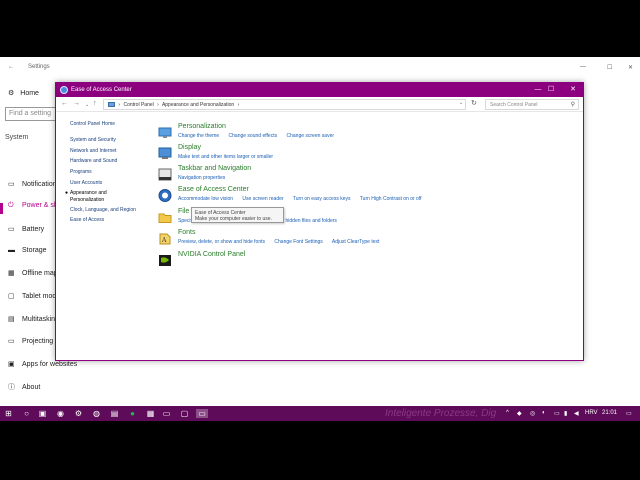 The image size is (640, 480). I want to click on personalization-icon, so click(165, 132).